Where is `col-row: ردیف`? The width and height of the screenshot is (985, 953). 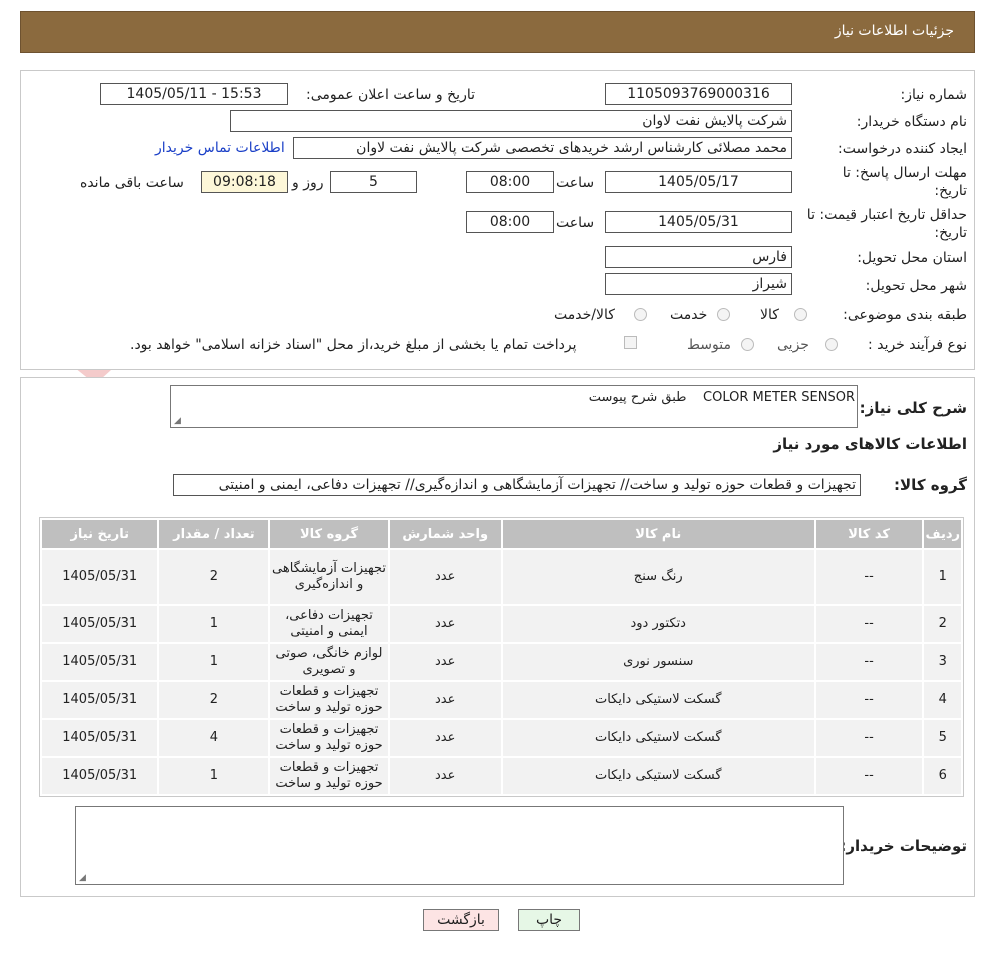
col-row: ردیف is located at coordinates (942, 534).